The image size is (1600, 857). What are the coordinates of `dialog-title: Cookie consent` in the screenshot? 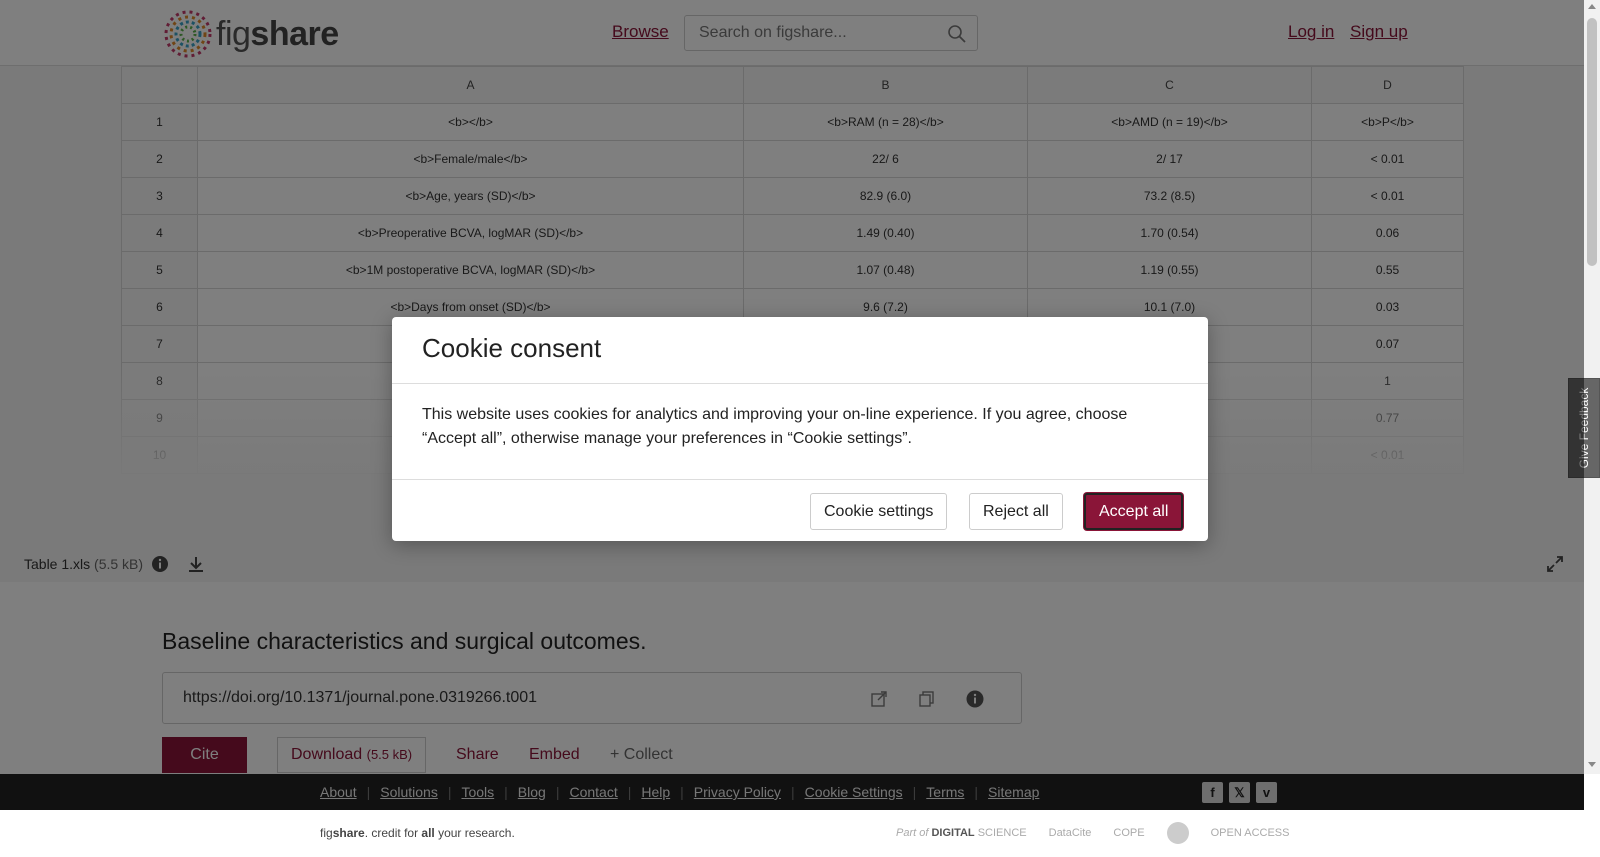 It's located at (512, 348).